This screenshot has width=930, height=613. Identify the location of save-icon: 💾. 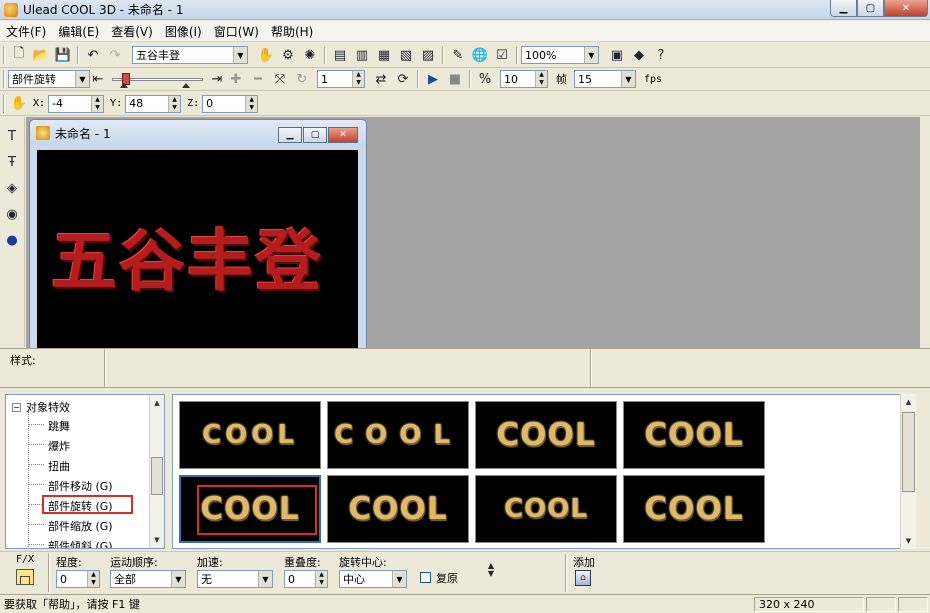
(63, 55).